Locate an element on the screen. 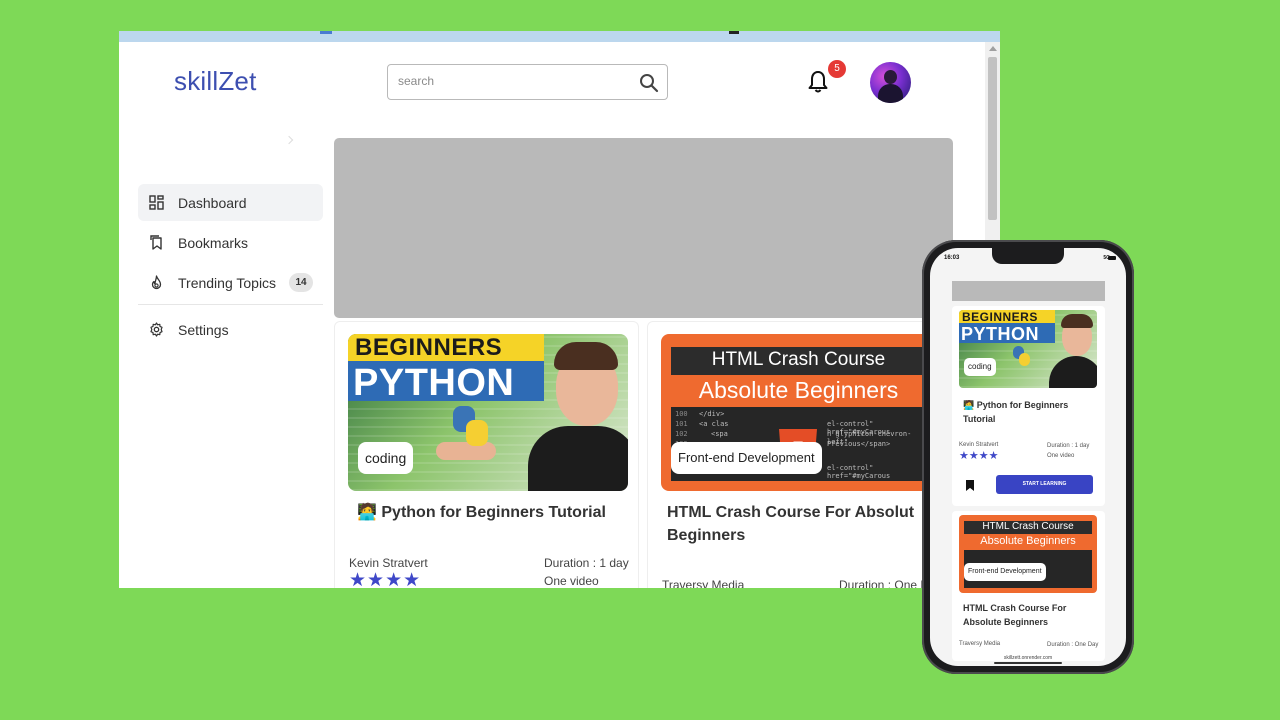 This screenshot has width=1280, height=720. phone-mockup: 16:03 5G BEGINNERS PYTHON coding is located at coordinates (1028, 457).